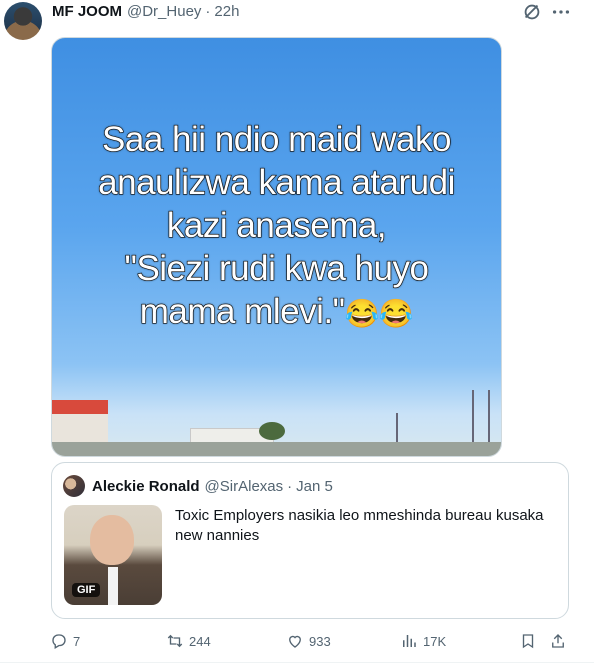  Describe the element at coordinates (276, 182) in the screenshot. I see `caption-line: anaulizwa kama atarudi` at that location.